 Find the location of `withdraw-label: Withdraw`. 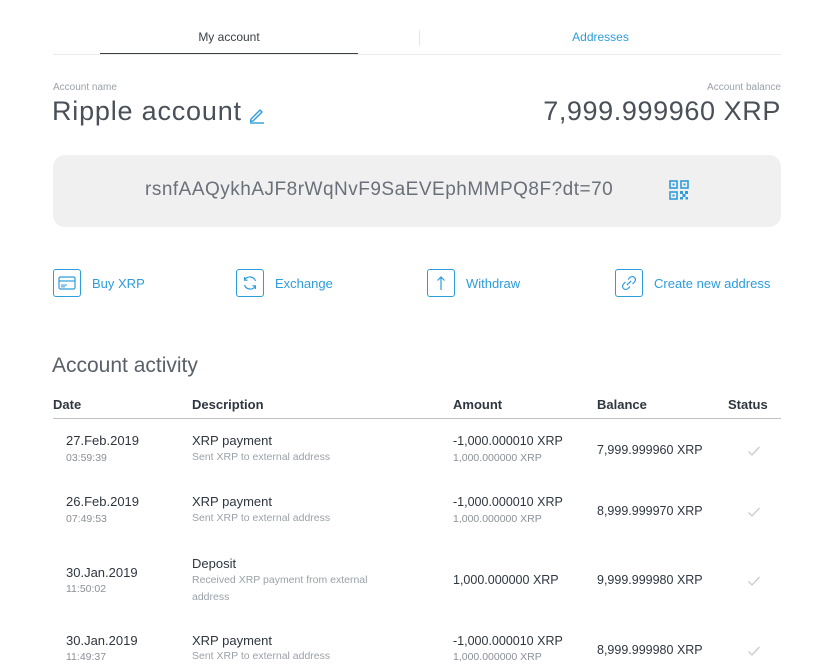

withdraw-label: Withdraw is located at coordinates (493, 283).